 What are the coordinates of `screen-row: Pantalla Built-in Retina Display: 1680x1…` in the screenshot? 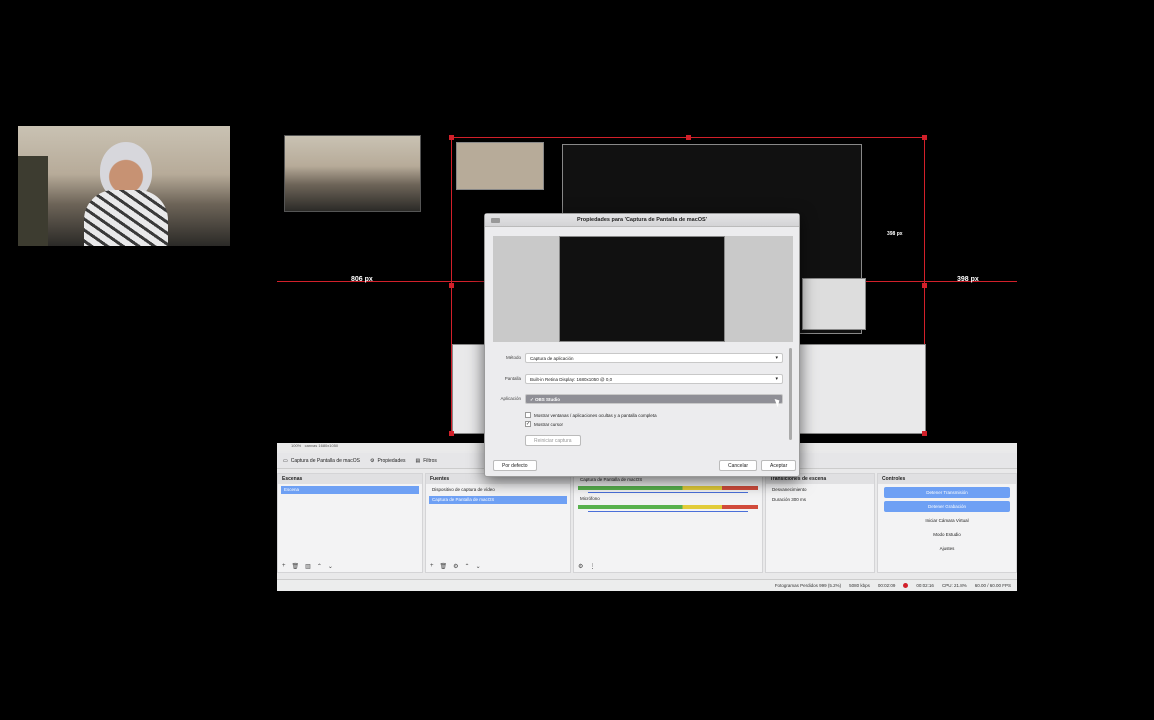 It's located at (643, 379).